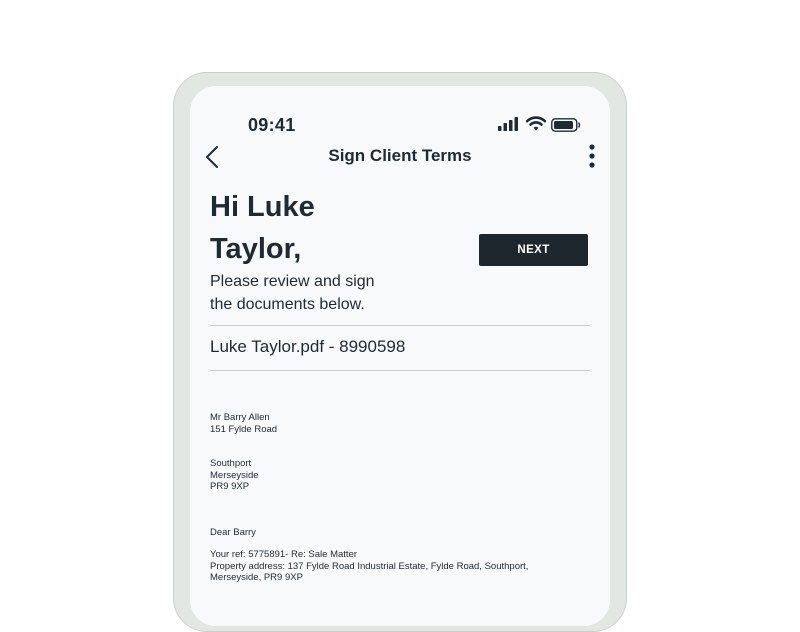 The image size is (800, 632). Describe the element at coordinates (283, 554) in the screenshot. I see `reference-line: Your ref: 5775891- Re: Sale Matter` at that location.